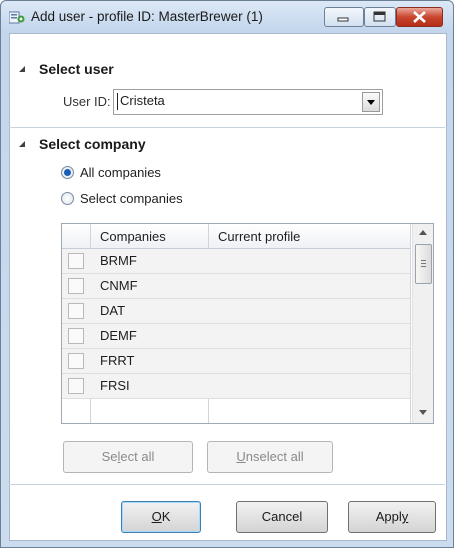 The width and height of the screenshot is (454, 548). Describe the element at coordinates (227, 127) in the screenshot. I see `group-divider` at that location.